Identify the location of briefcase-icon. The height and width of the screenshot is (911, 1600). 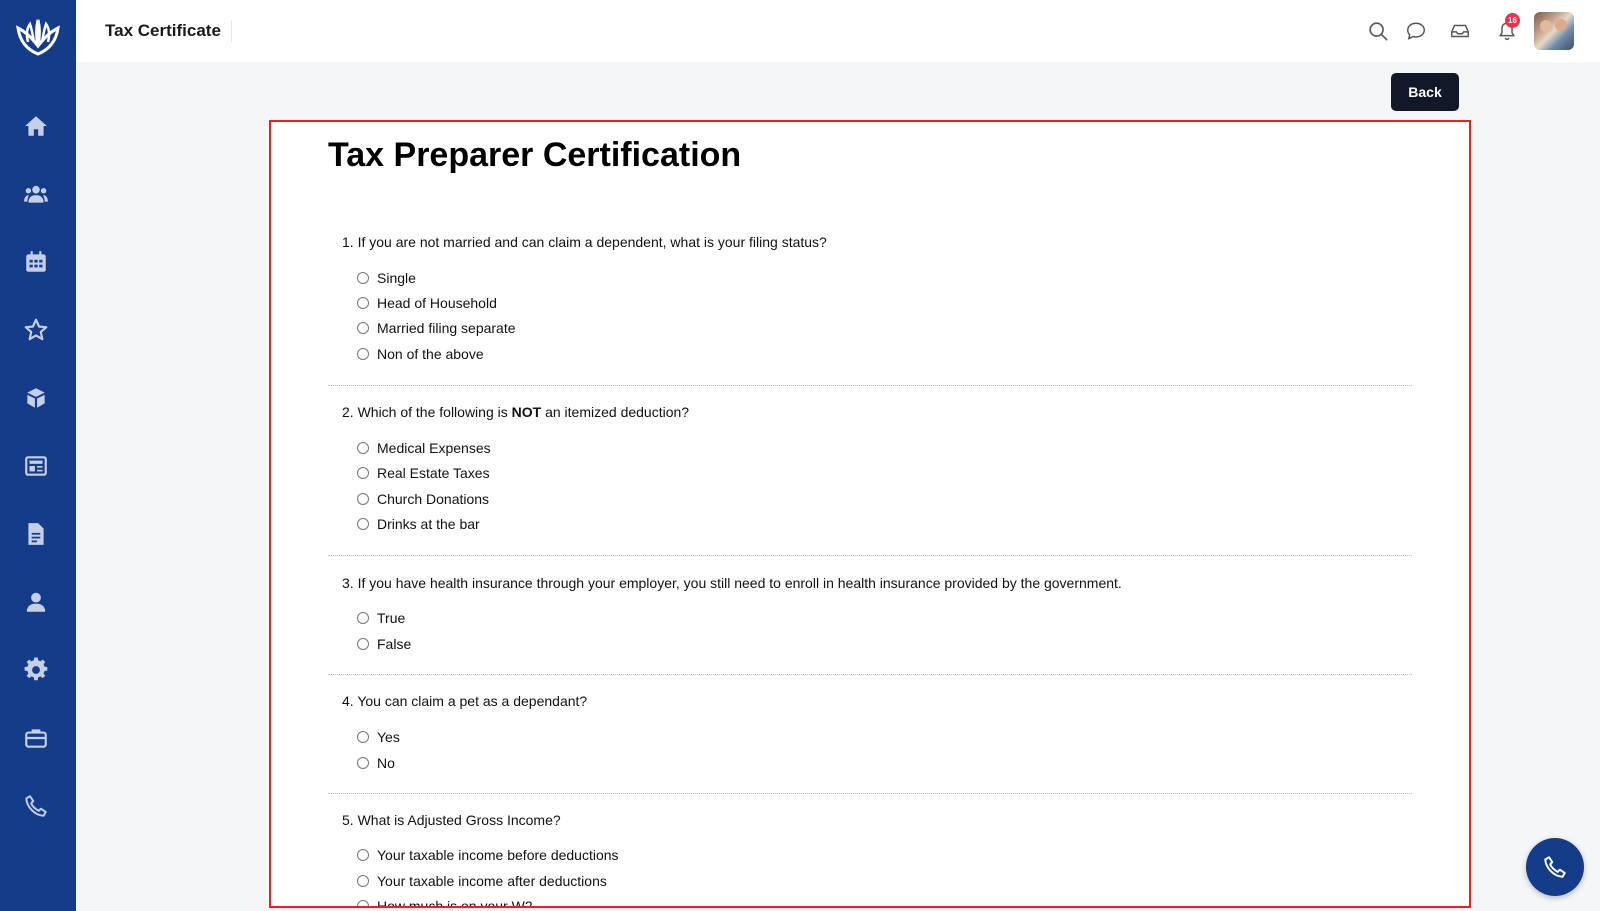
(36, 738).